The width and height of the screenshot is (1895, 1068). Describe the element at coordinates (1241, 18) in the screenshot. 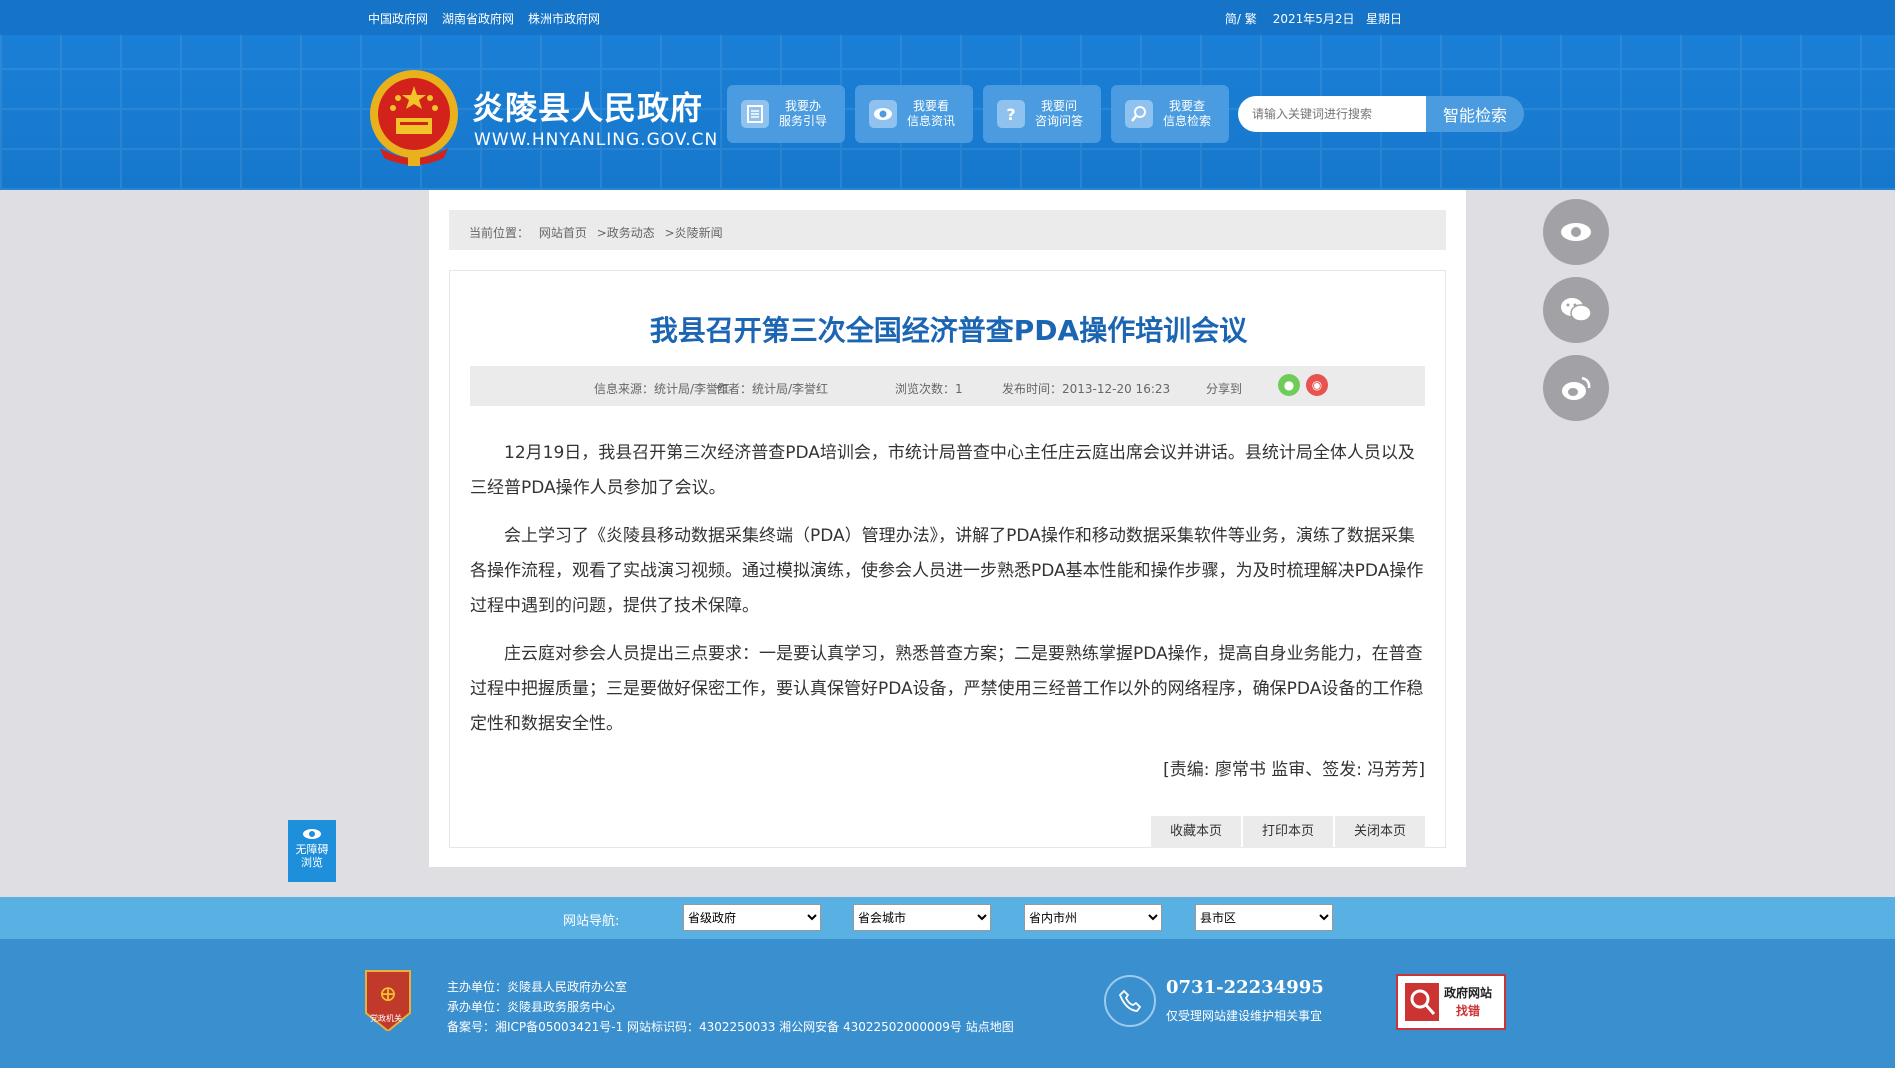

I see `language-toggle: 简/ 繁` at that location.